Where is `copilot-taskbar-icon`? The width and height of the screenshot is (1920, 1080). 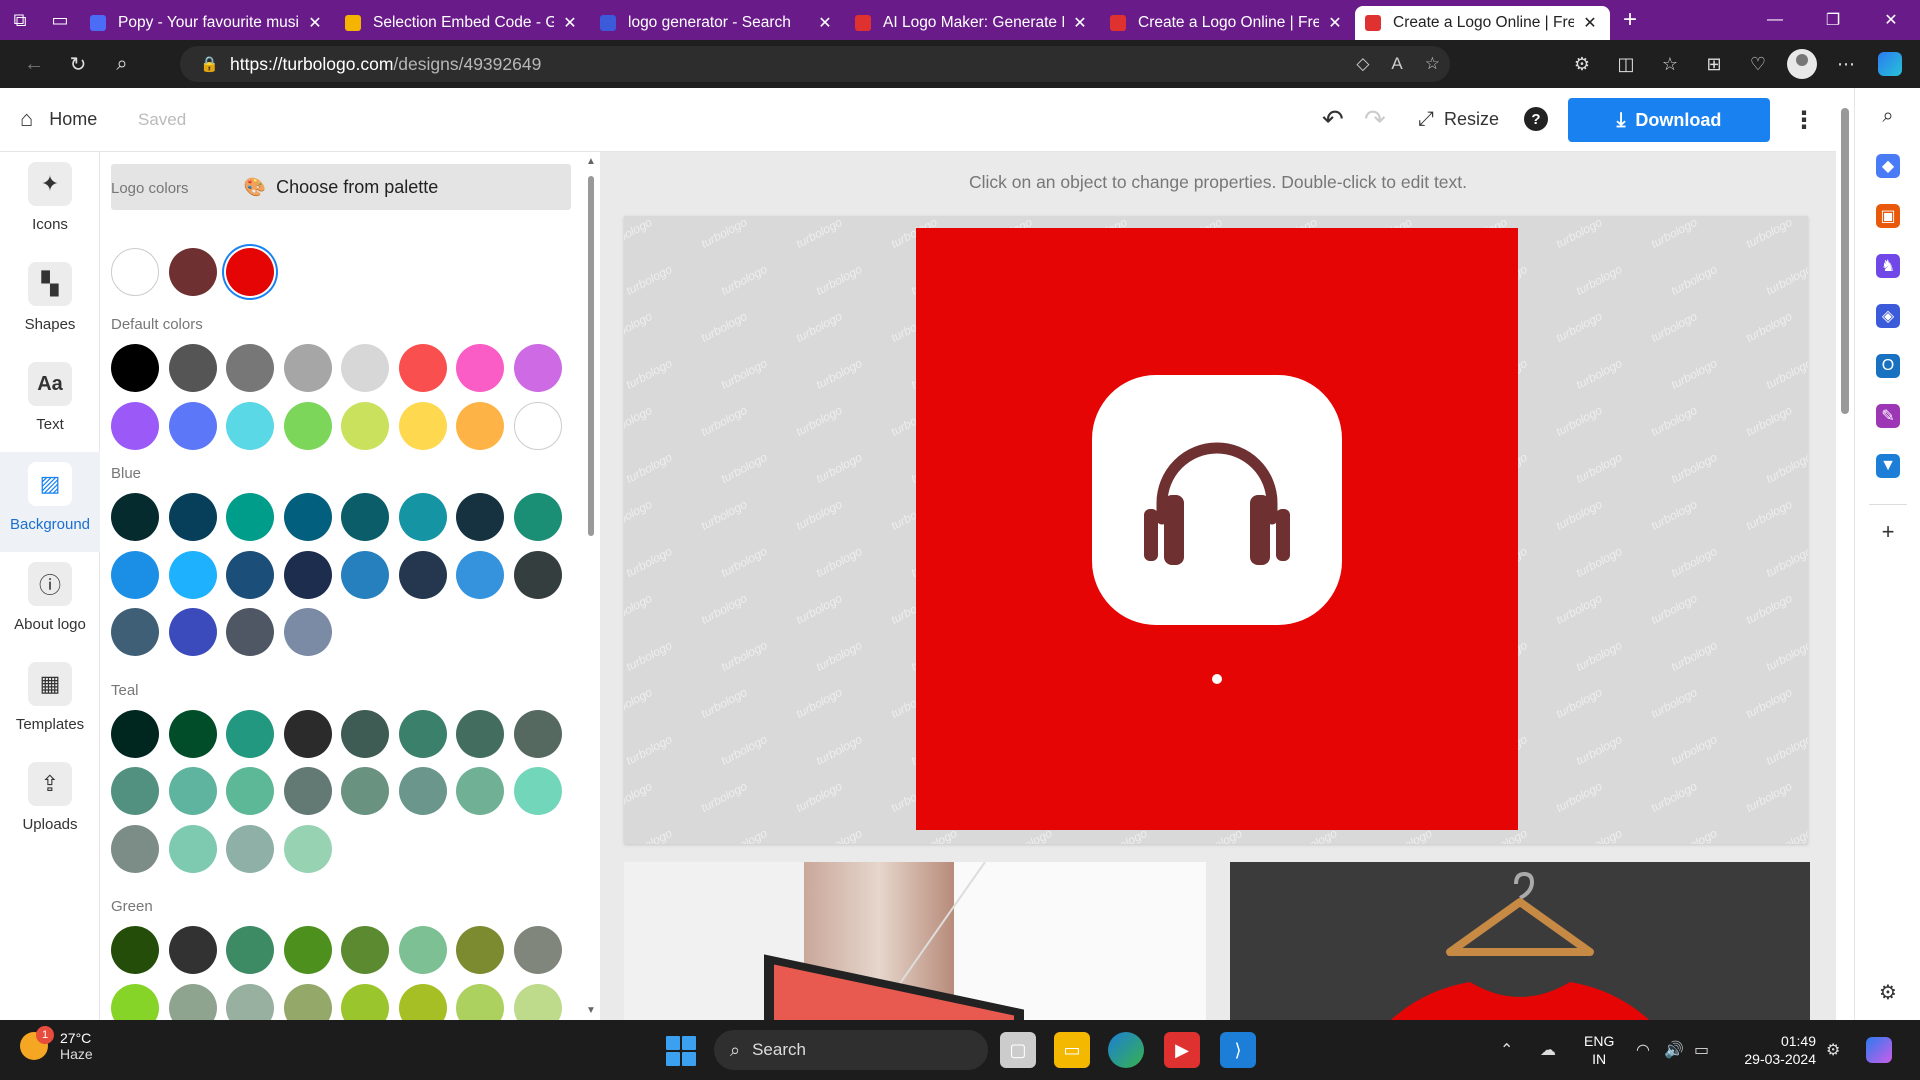 copilot-taskbar-icon is located at coordinates (1879, 1050).